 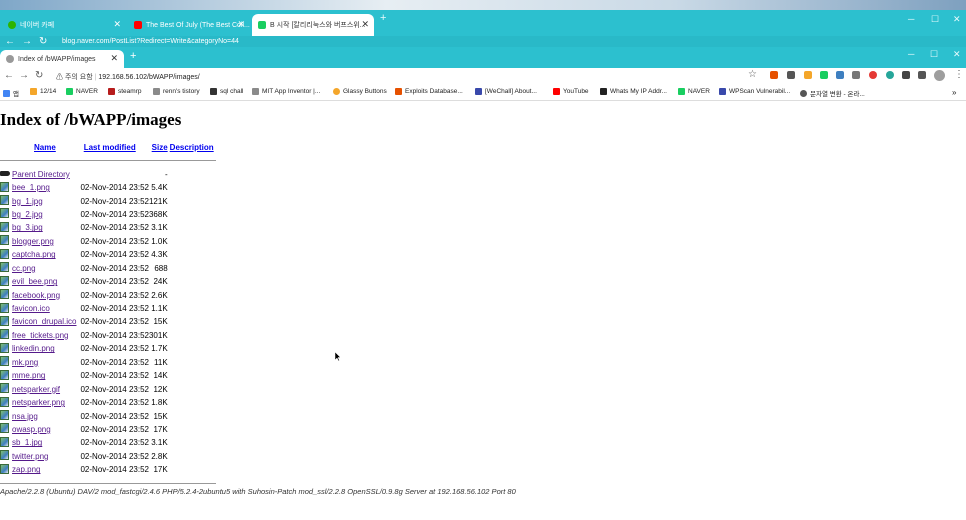 I want to click on bookmark-naver: NAVER, so click(x=82, y=91).